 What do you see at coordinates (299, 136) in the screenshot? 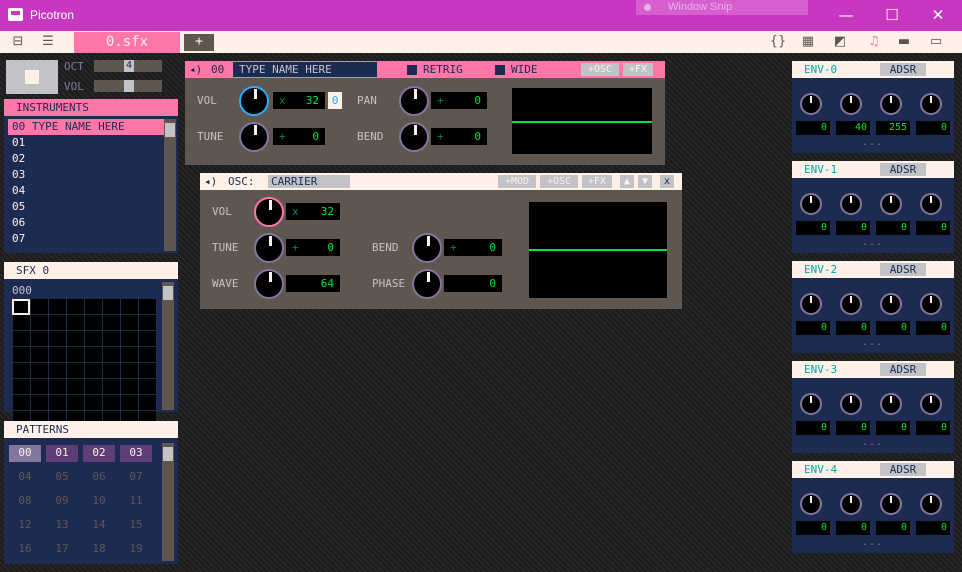
I see `tune-field: +0` at bounding box center [299, 136].